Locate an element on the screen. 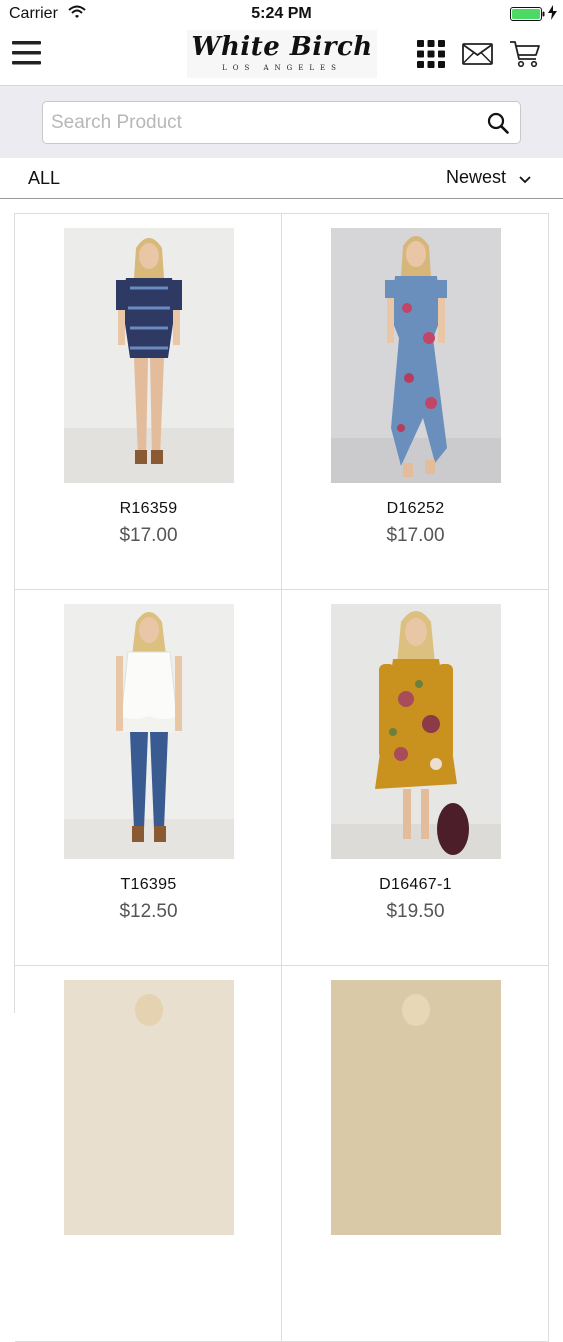 The image size is (563, 1342). chevron-down-icon is located at coordinates (525, 178).